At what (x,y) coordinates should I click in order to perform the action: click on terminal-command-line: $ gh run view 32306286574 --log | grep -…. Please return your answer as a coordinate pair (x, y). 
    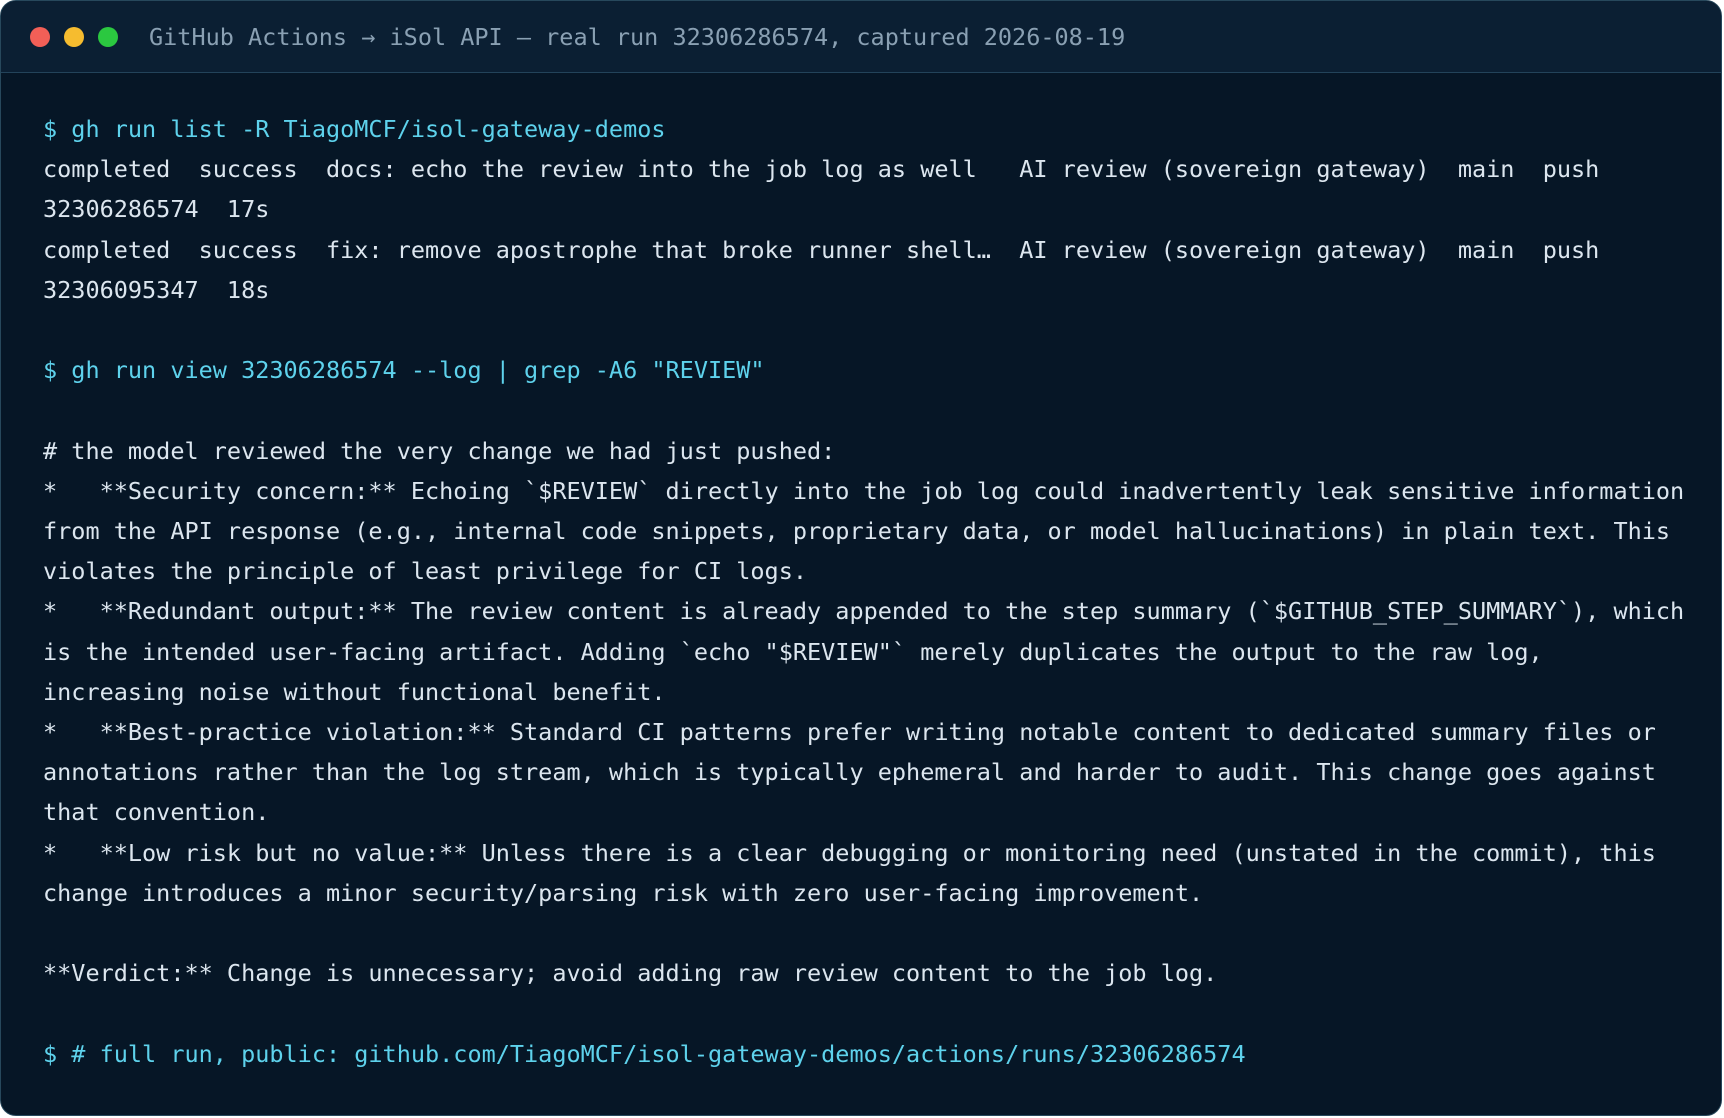
    Looking at the image, I should click on (868, 370).